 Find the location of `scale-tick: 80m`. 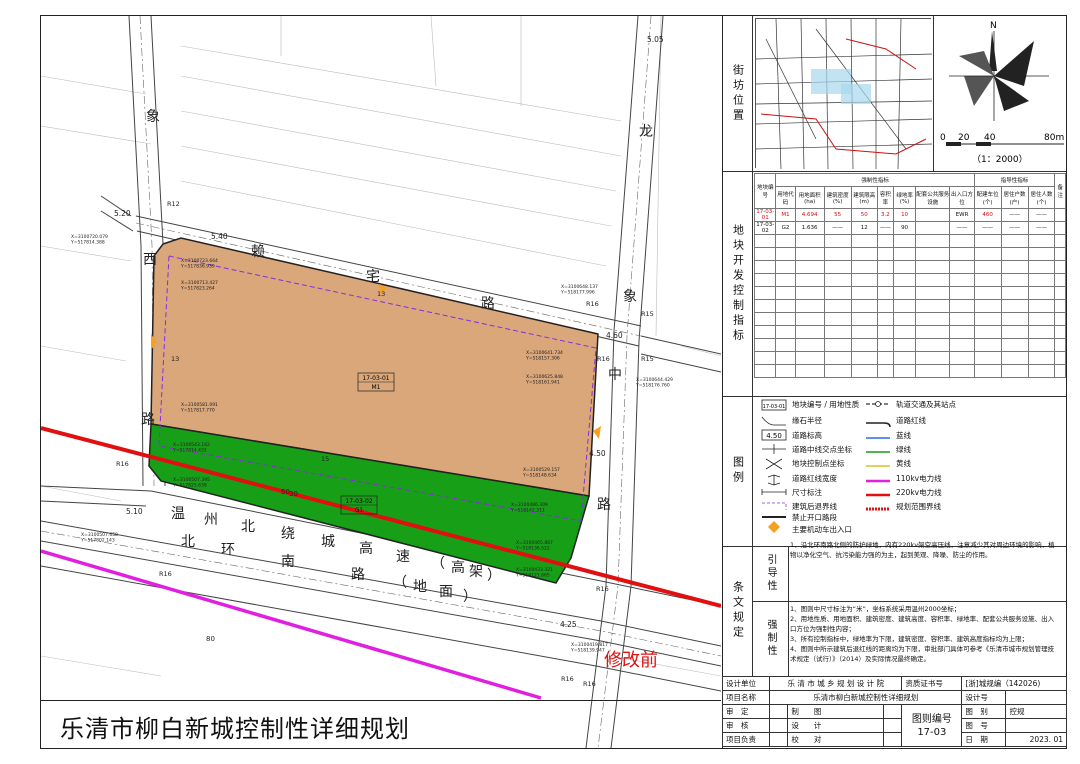

scale-tick: 80m is located at coordinates (1054, 138).